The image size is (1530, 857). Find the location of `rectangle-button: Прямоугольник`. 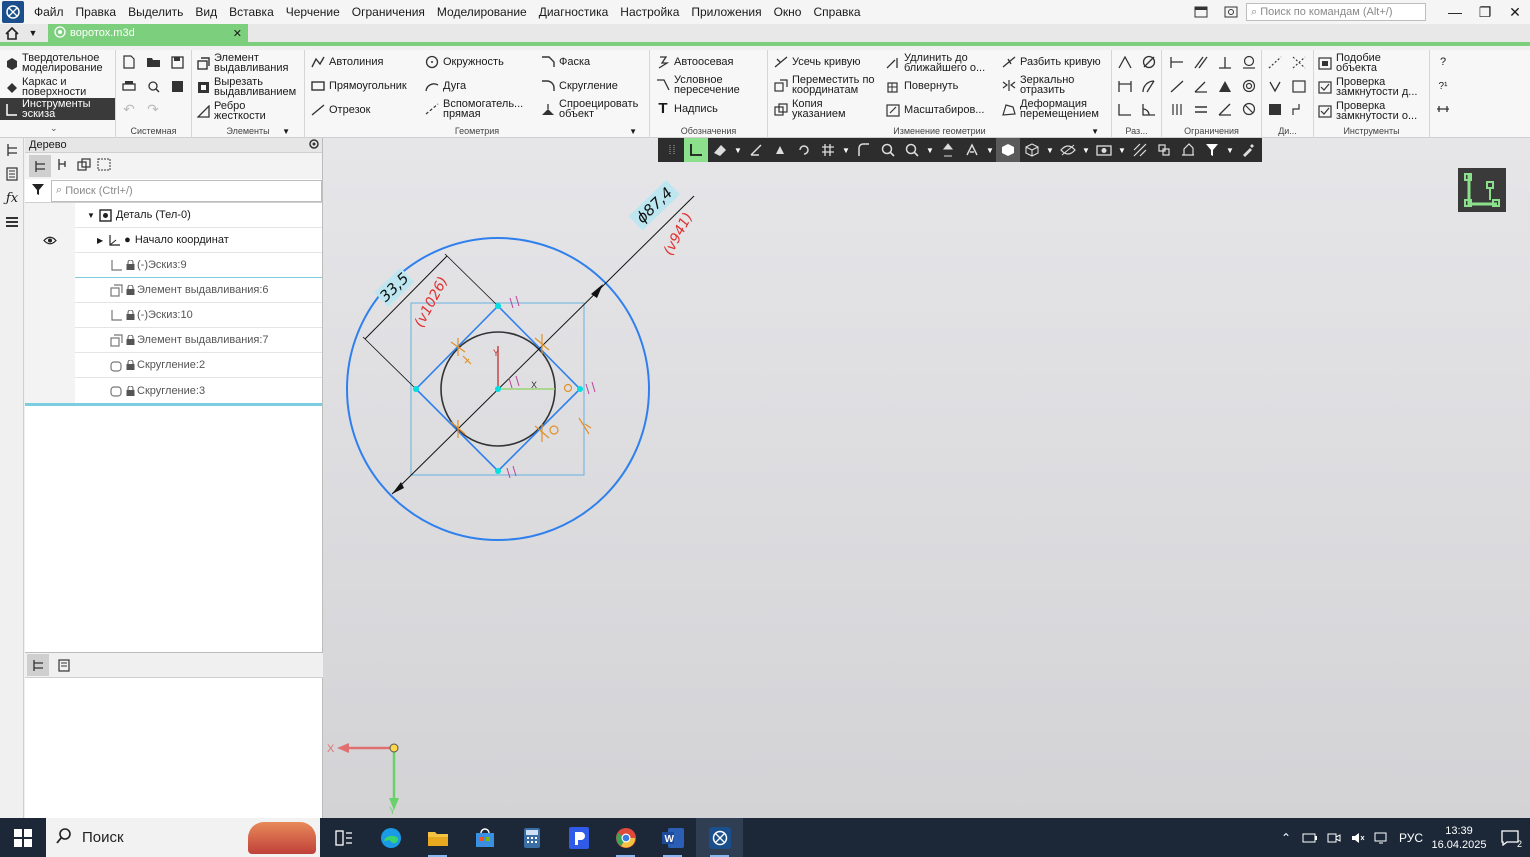

rectangle-button: Прямоугольник is located at coordinates (359, 86).